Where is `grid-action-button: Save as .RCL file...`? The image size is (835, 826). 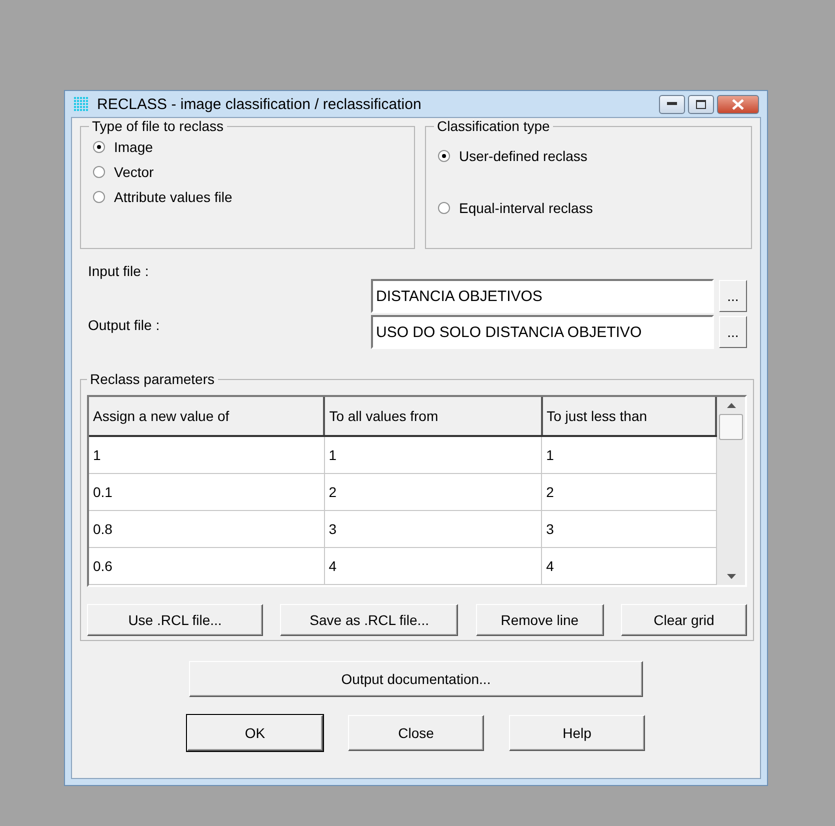 grid-action-button: Save as .RCL file... is located at coordinates (369, 620).